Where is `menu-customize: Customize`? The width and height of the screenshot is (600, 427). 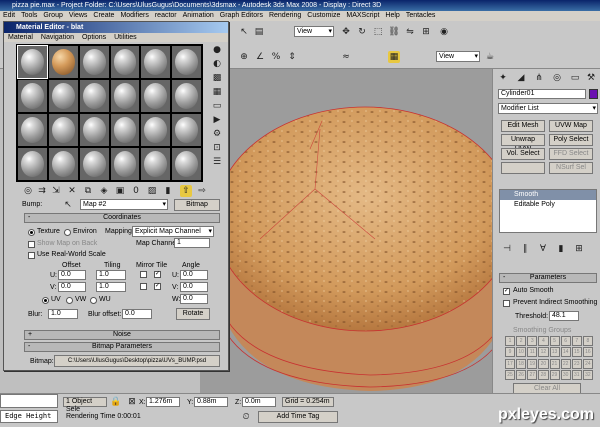
menu-customize: Customize is located at coordinates (323, 15).